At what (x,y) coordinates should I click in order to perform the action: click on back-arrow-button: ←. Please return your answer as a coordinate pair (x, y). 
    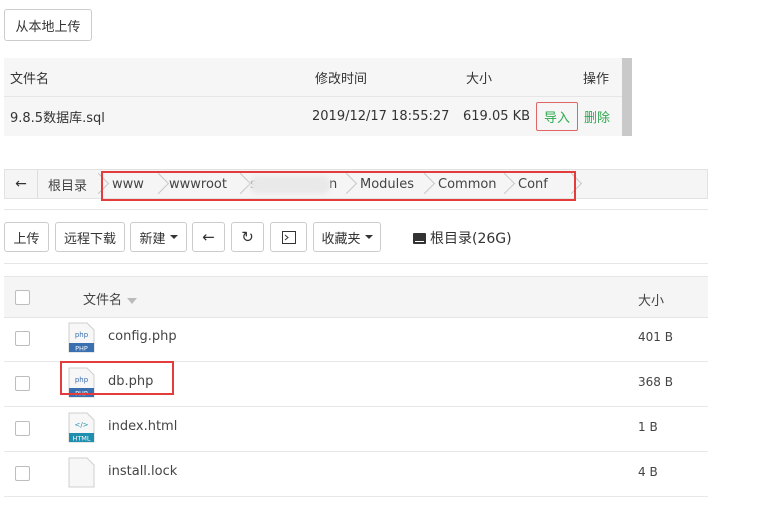
    Looking at the image, I should click on (208, 237).